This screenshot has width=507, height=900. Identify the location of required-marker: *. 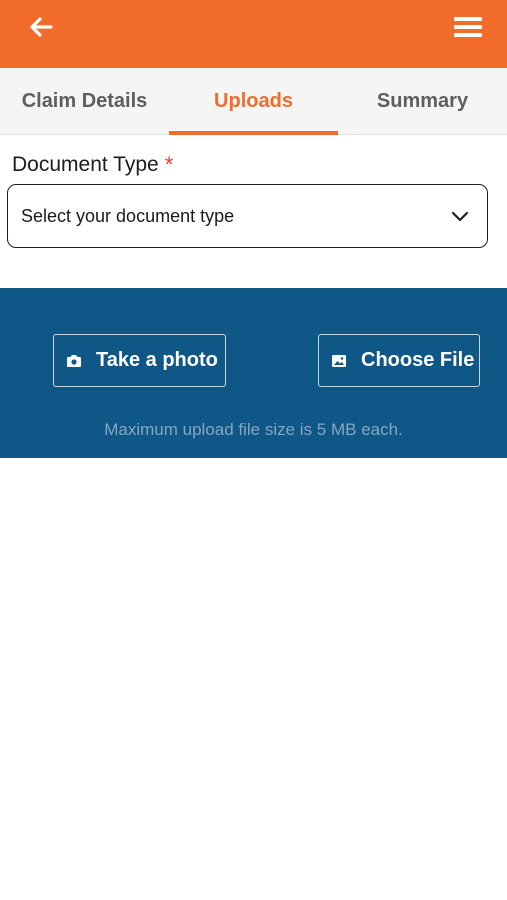
(169, 164).